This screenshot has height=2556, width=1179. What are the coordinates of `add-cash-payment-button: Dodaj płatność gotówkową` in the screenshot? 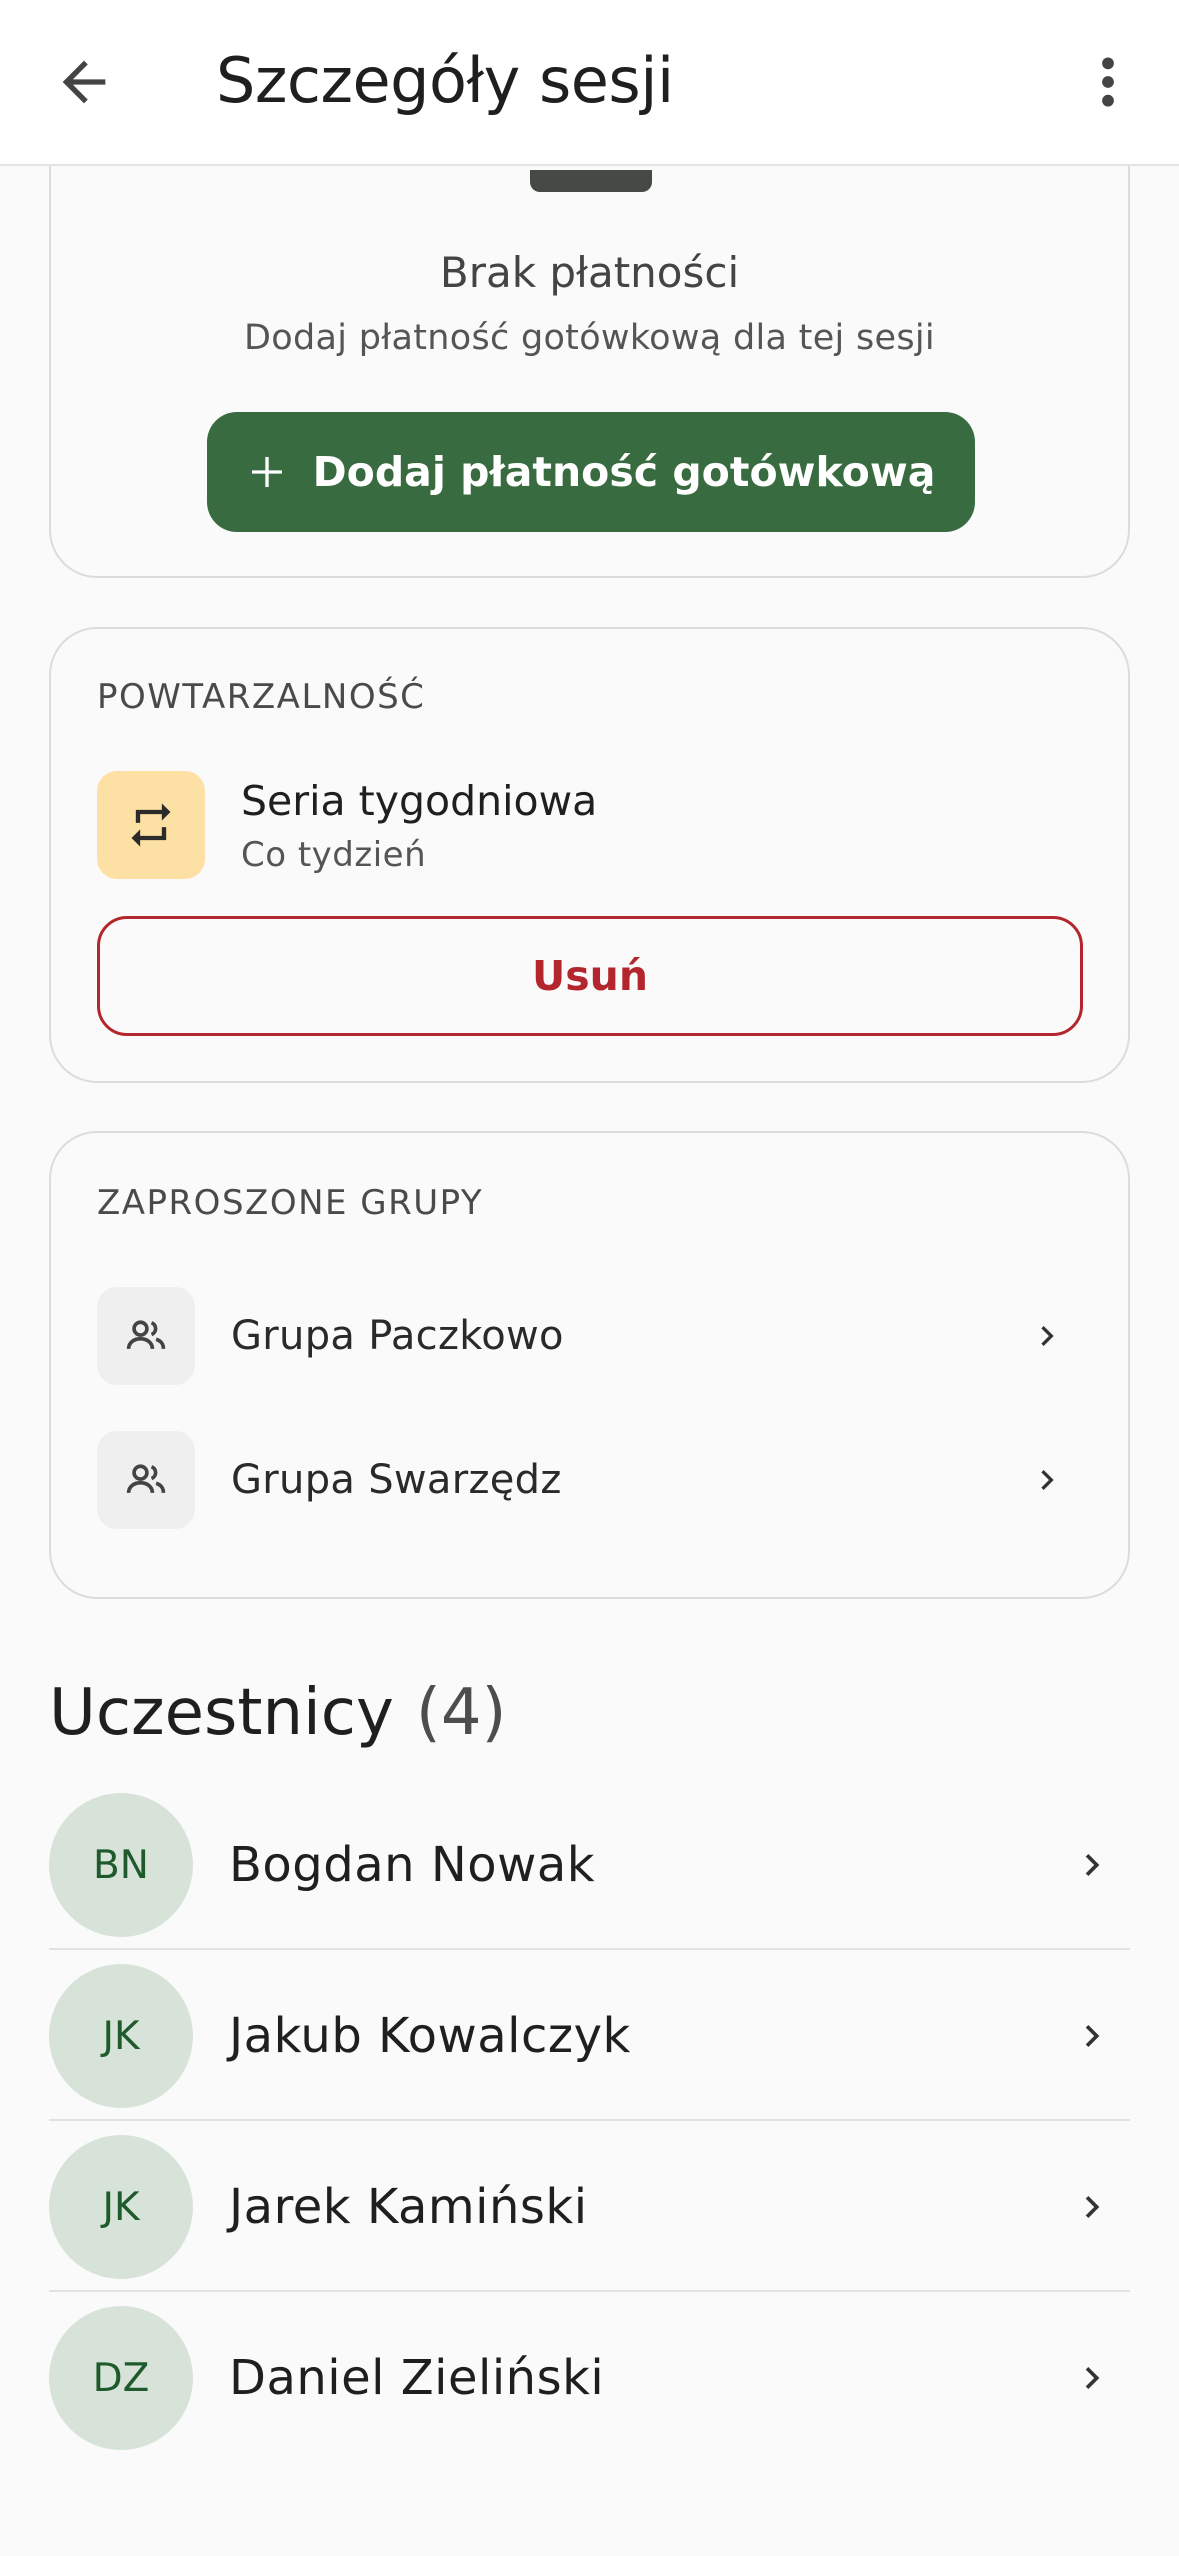 It's located at (591, 472).